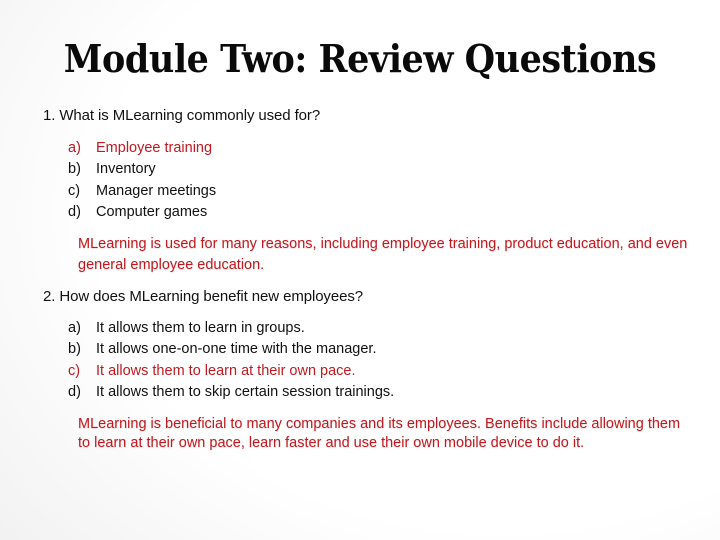  I want to click on question-1-option-c: c) Manager meetings, so click(142, 191).